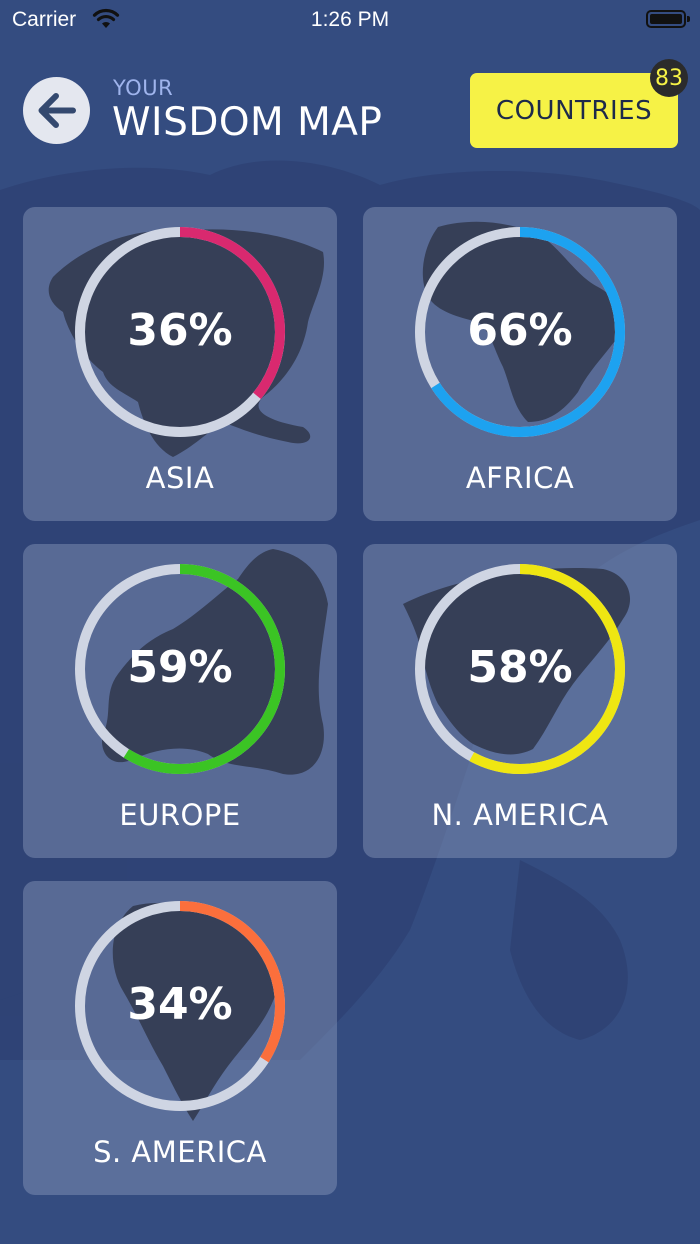 The width and height of the screenshot is (700, 1244). Describe the element at coordinates (180, 1038) in the screenshot. I see `continent-card-south-america: 34% S. AMERICA` at that location.